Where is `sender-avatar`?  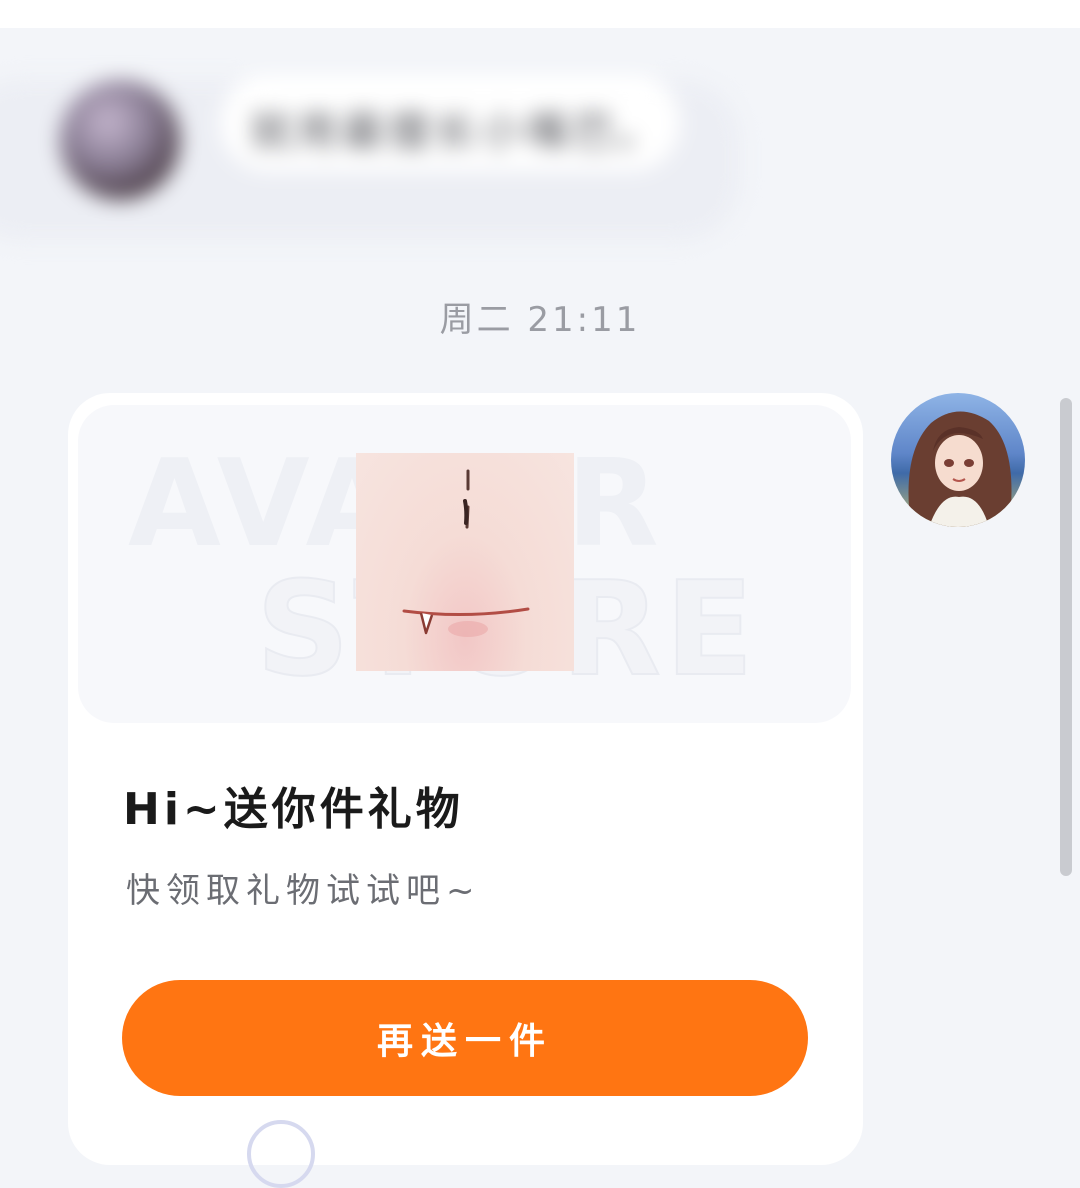
sender-avatar is located at coordinates (120, 140).